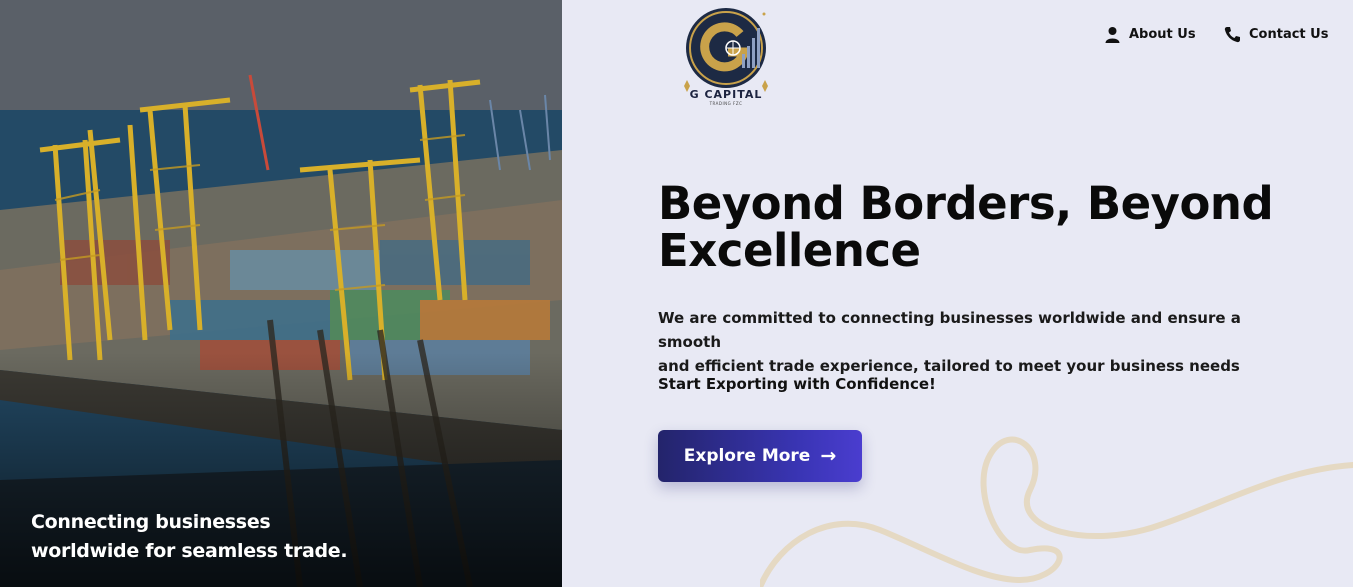 This screenshot has width=1353, height=587. I want to click on page-headline: Beyond Borders, Beyond Excellence, so click(968, 227).